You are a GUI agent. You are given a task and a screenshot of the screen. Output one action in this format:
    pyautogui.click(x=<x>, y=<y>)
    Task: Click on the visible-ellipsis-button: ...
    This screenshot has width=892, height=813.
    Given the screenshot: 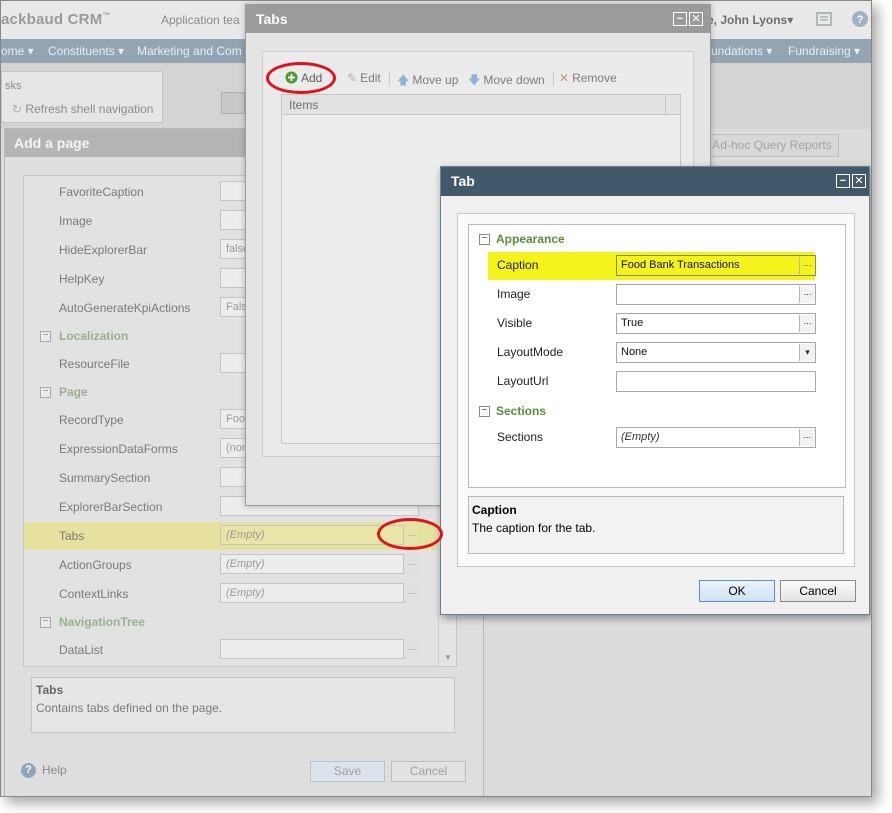 What is the action you would take?
    pyautogui.click(x=807, y=323)
    